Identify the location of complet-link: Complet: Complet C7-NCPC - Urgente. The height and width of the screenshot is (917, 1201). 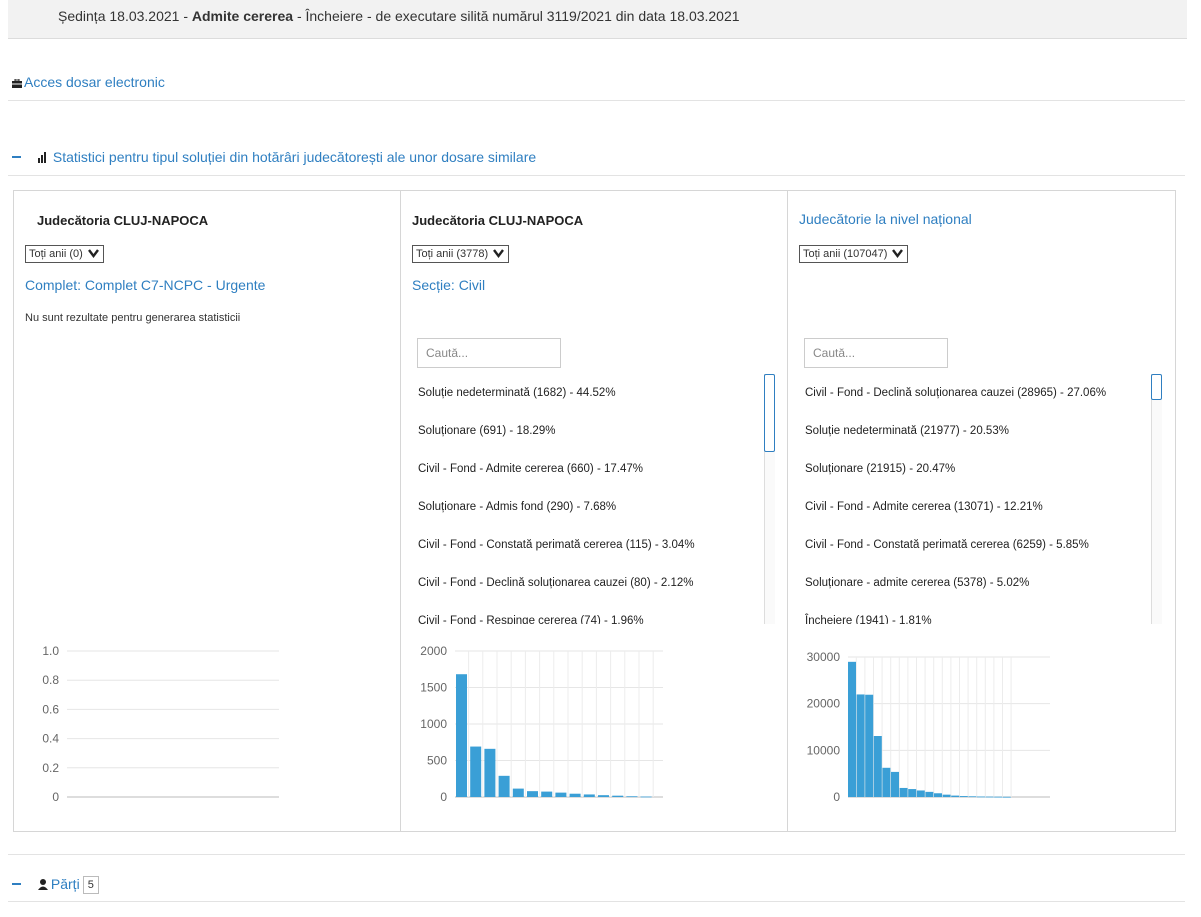
(145, 285).